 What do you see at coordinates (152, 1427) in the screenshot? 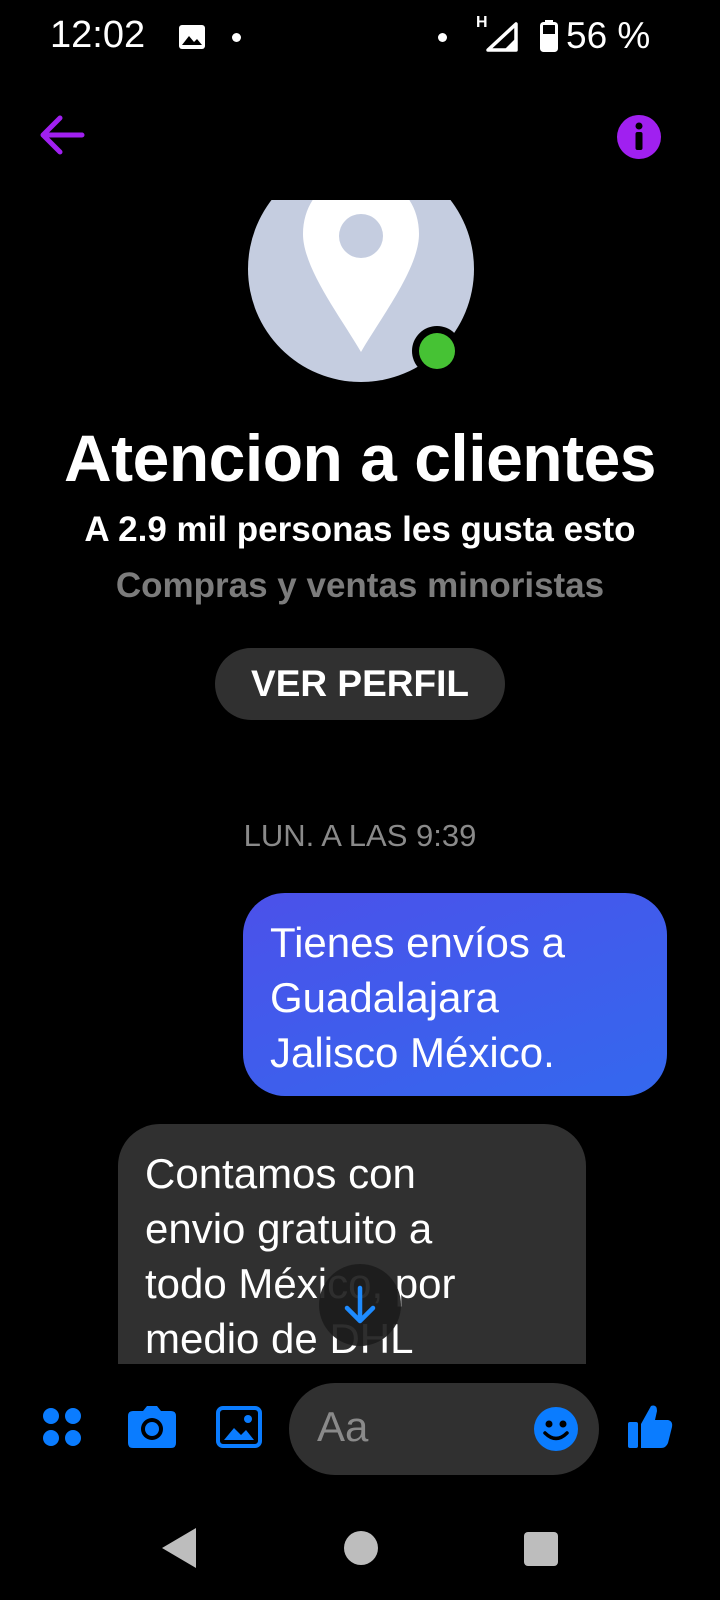
I see `camera-icon` at bounding box center [152, 1427].